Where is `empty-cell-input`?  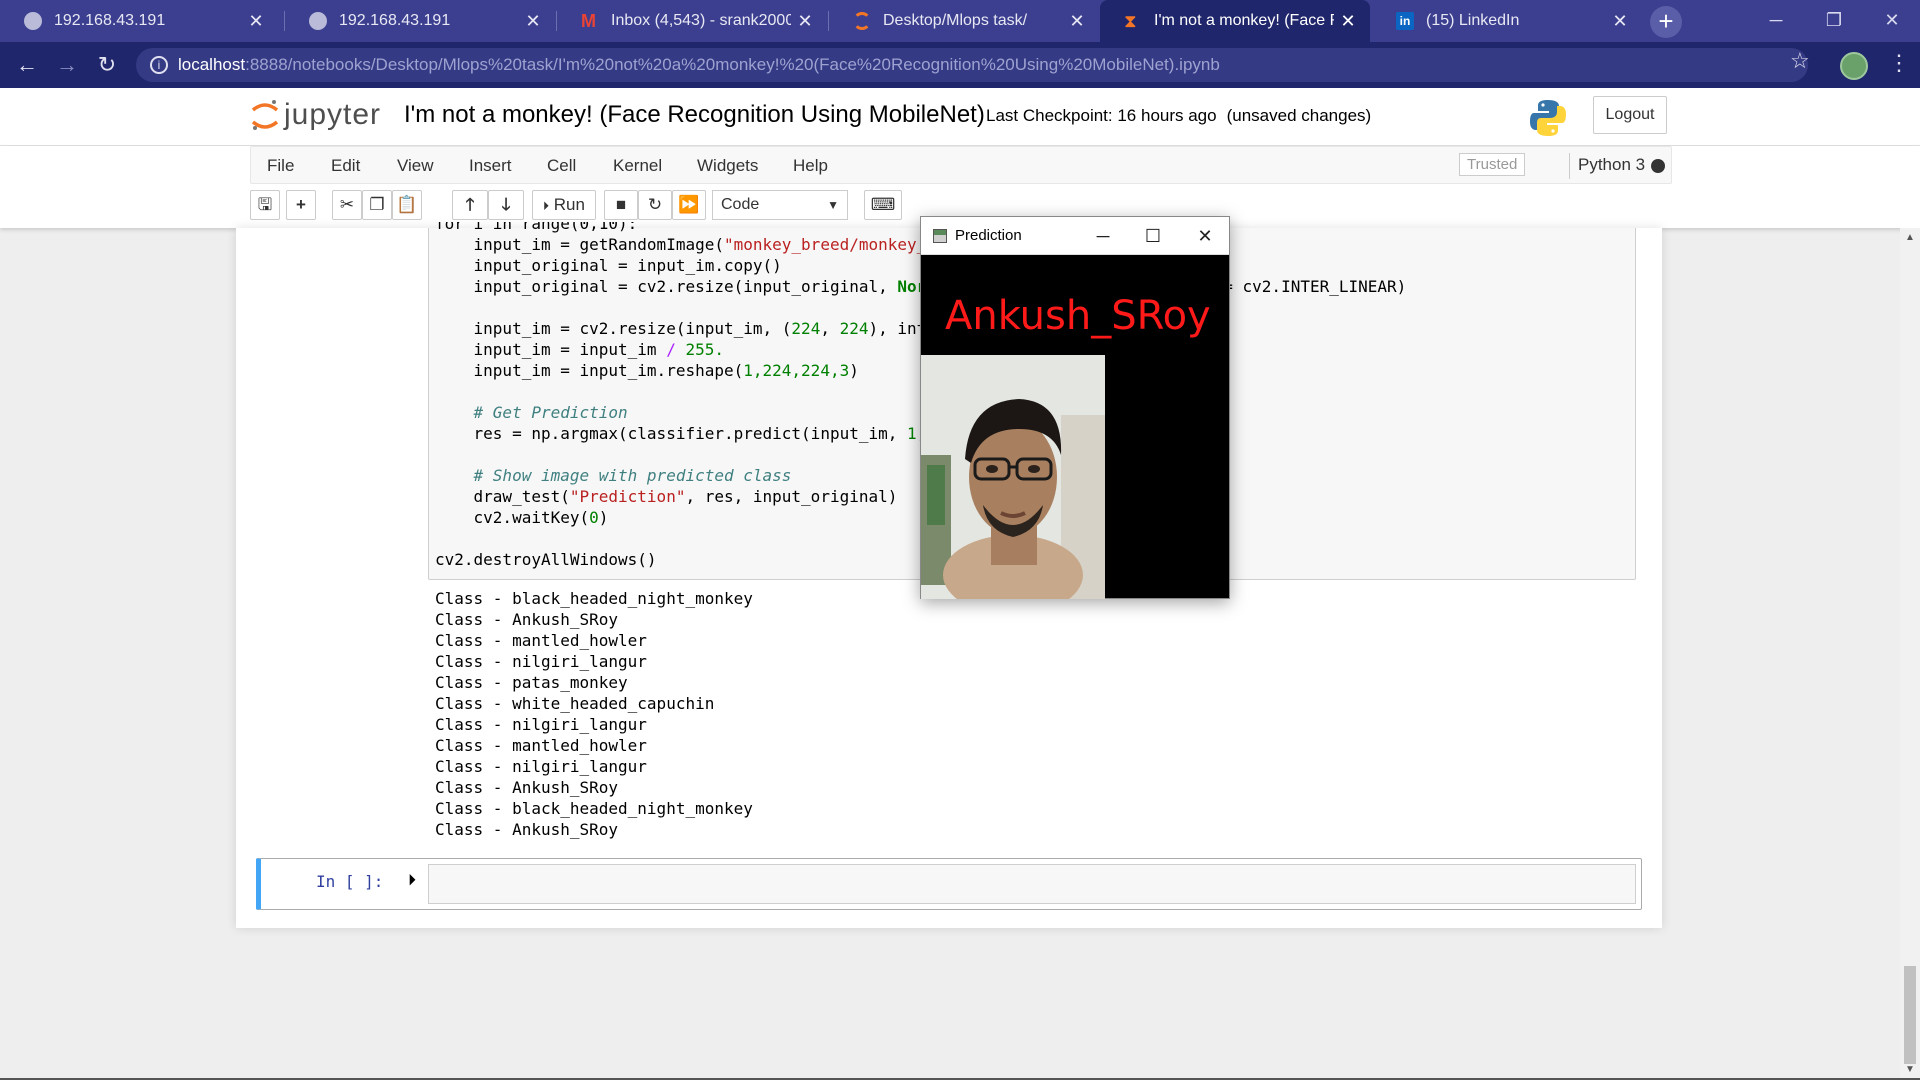
empty-cell-input is located at coordinates (1032, 884).